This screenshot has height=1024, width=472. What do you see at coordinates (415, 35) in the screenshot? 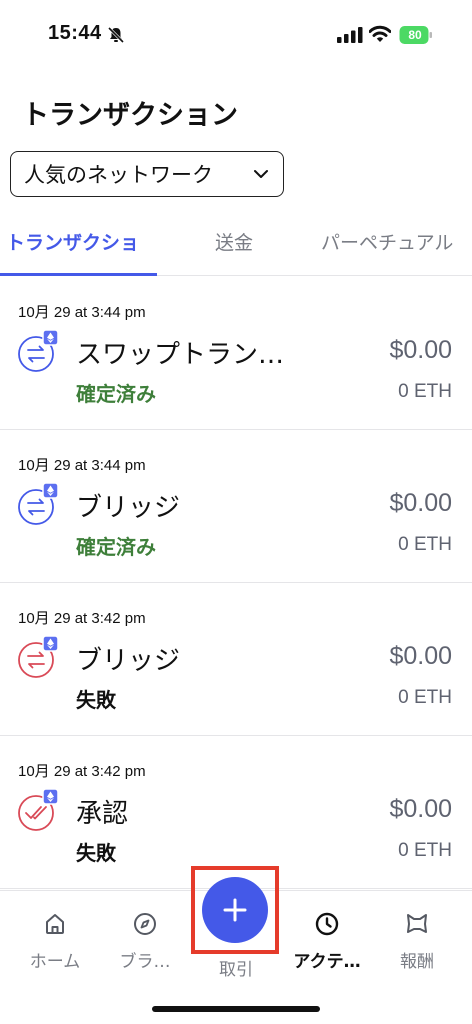
I see `battery-level: 80` at bounding box center [415, 35].